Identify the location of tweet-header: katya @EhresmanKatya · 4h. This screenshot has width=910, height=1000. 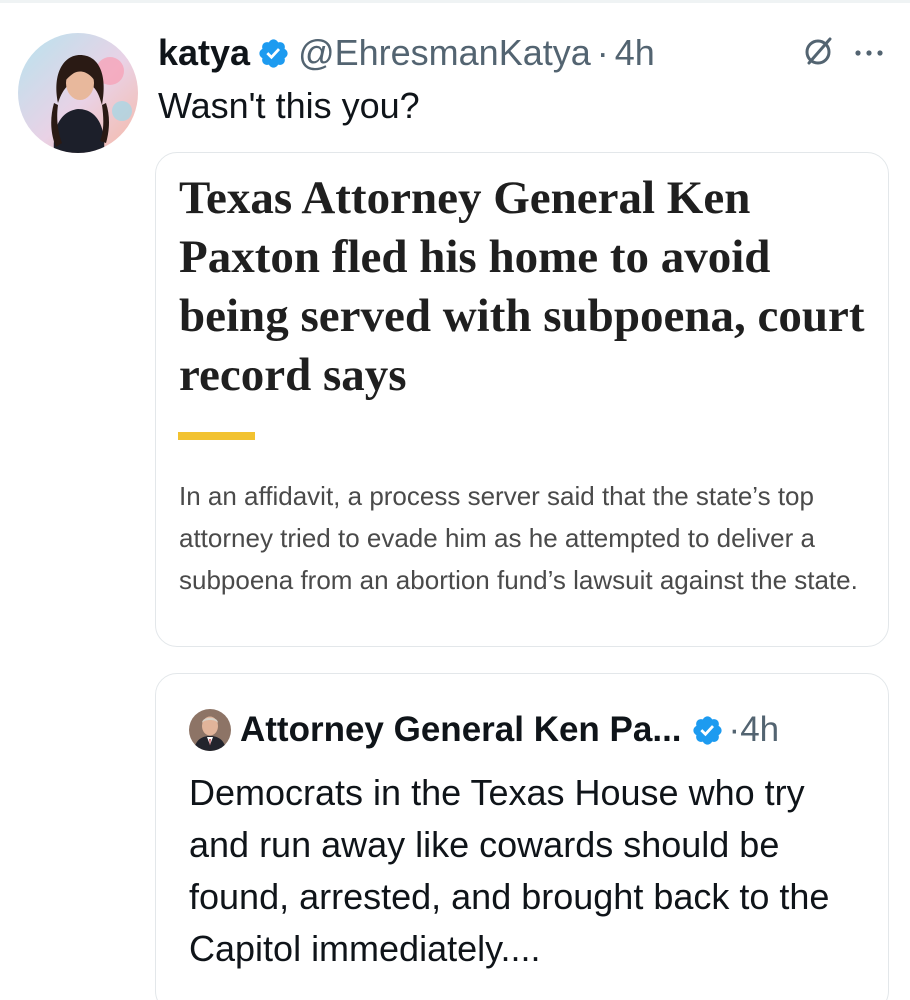
(406, 53).